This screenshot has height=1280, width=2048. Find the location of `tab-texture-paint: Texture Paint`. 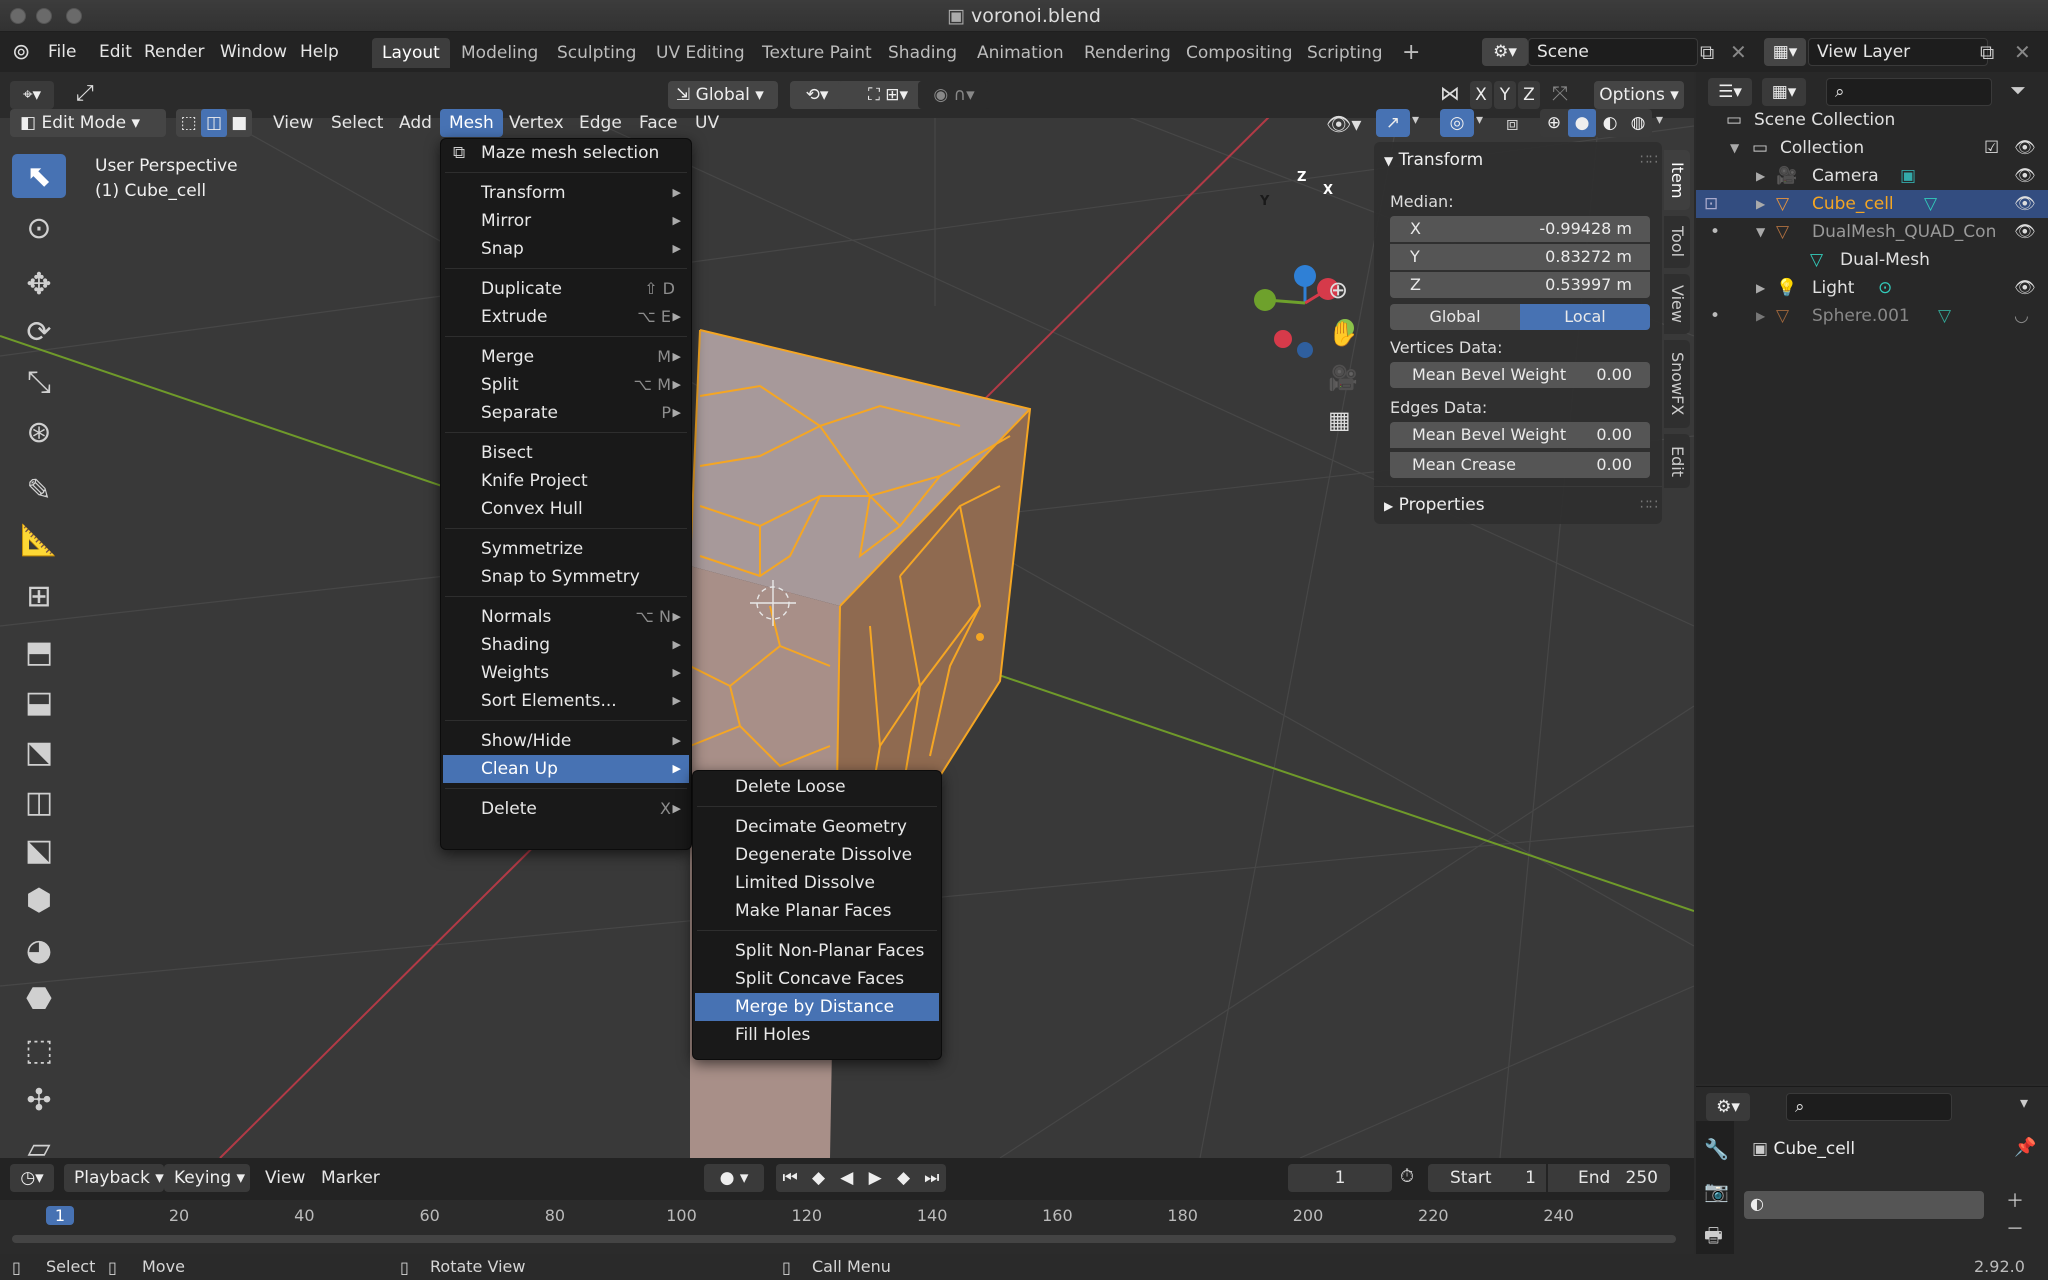

tab-texture-paint: Texture Paint is located at coordinates (817, 53).